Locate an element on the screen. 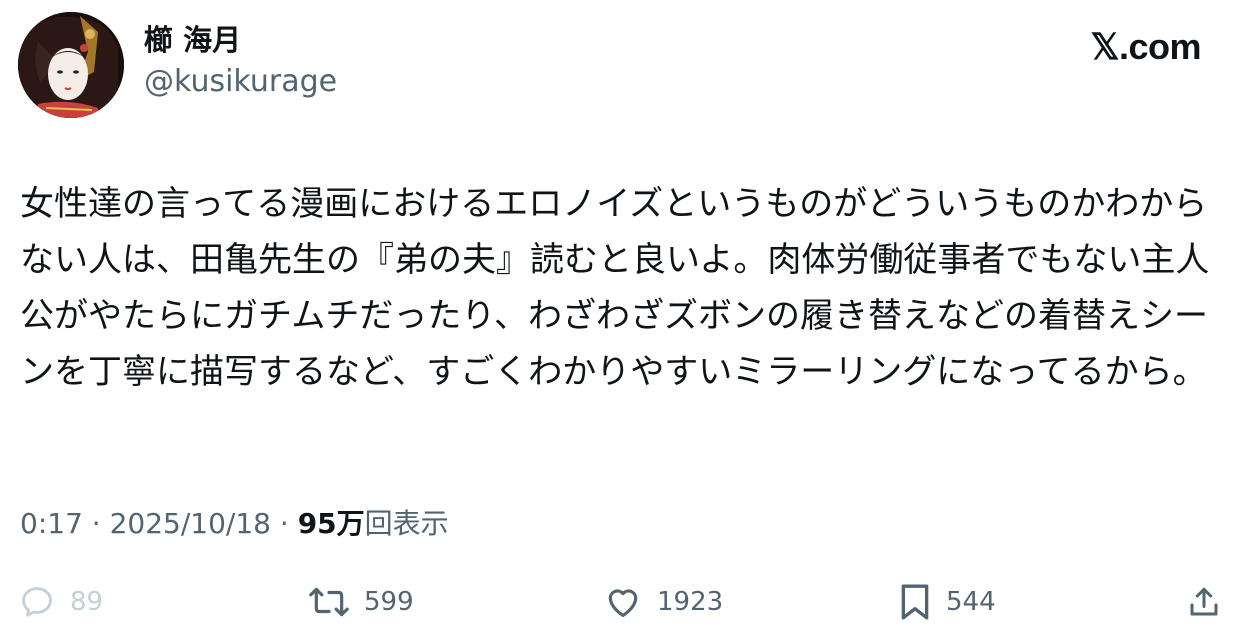  retweet-button: 599 is located at coordinates (361, 602).